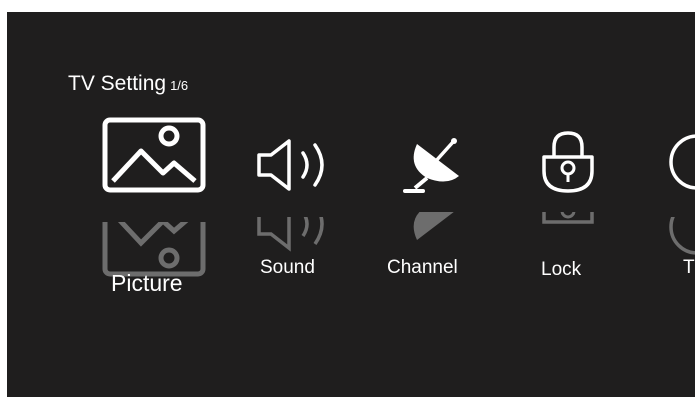  I want to click on menu-item-sound: Sound, so click(298, 204).